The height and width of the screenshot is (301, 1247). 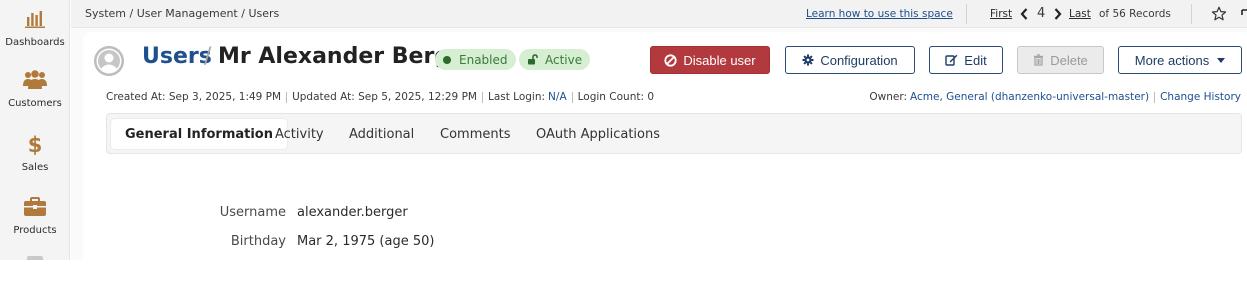 What do you see at coordinates (182, 13) in the screenshot?
I see `breadcrumb: System / User Management / Users` at bounding box center [182, 13].